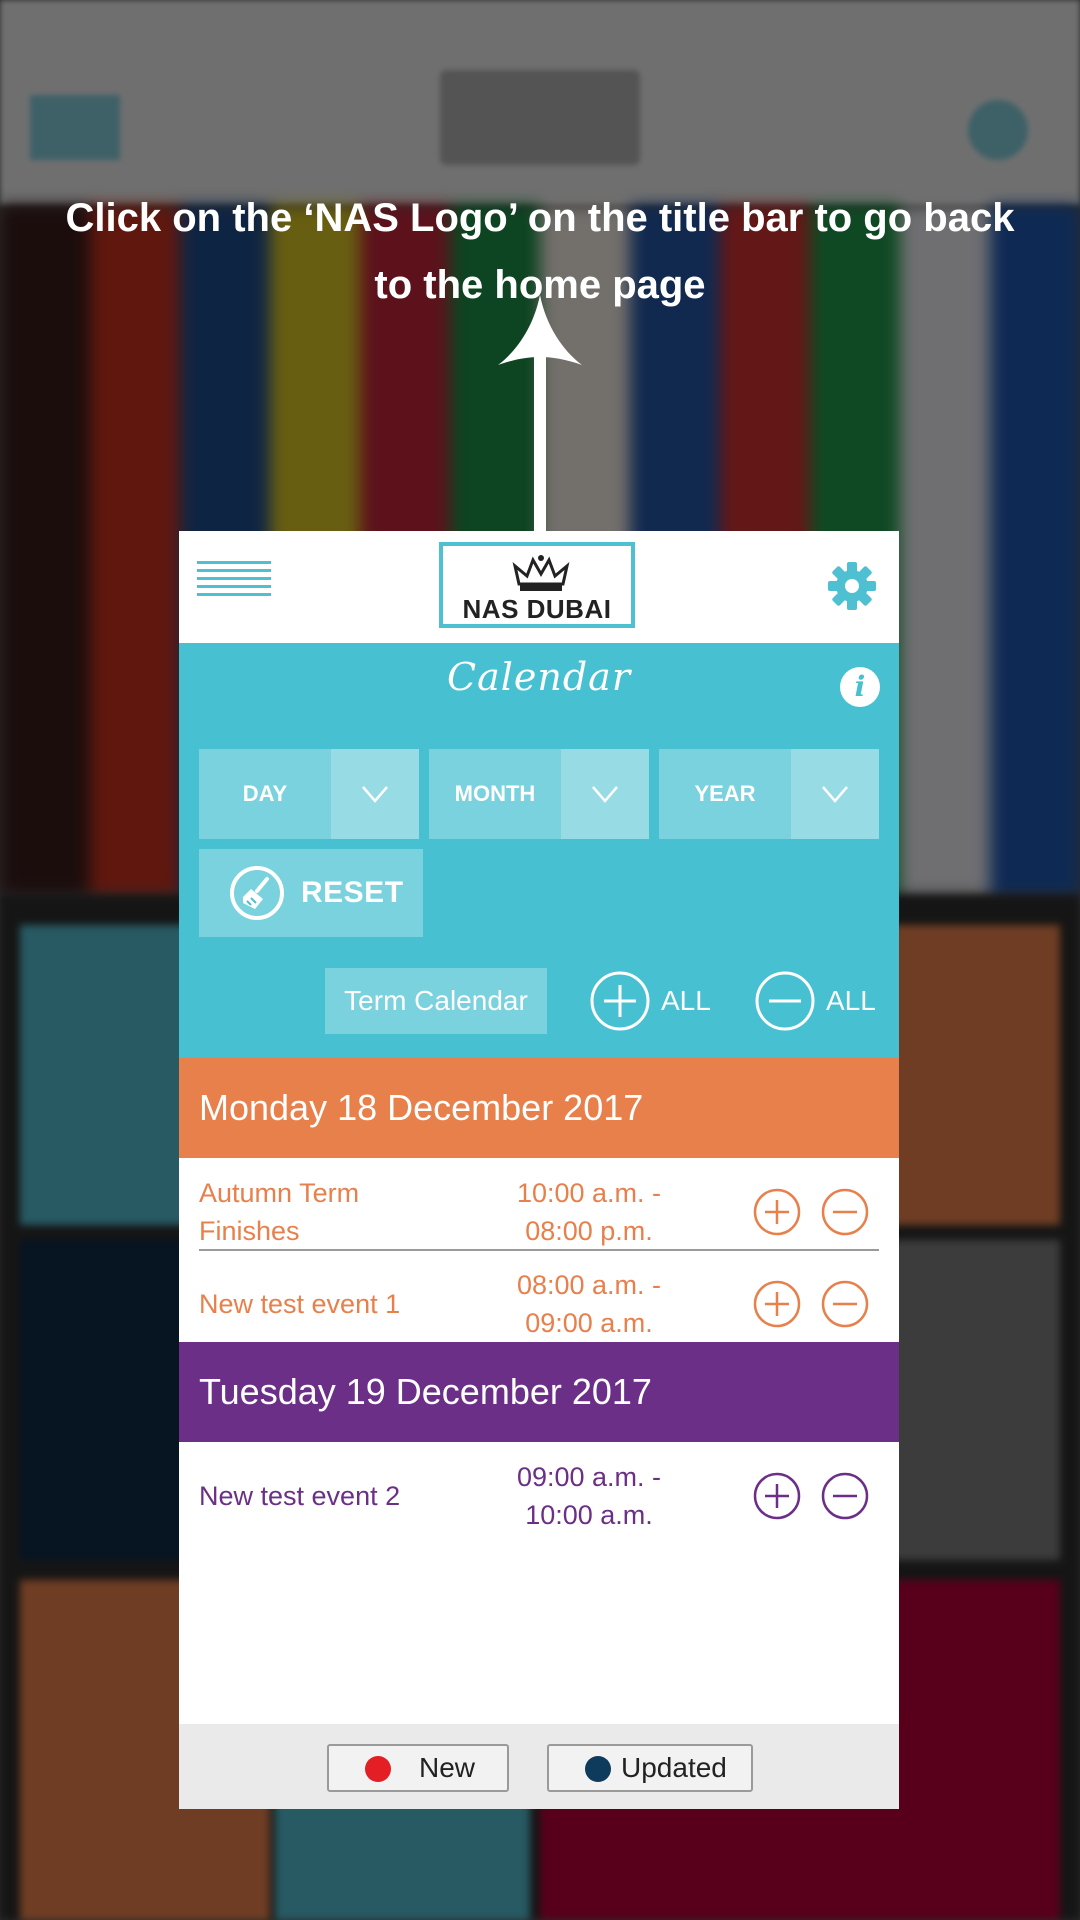 The width and height of the screenshot is (1080, 1920). I want to click on nas-logo: NAS DUBAI, so click(537, 585).